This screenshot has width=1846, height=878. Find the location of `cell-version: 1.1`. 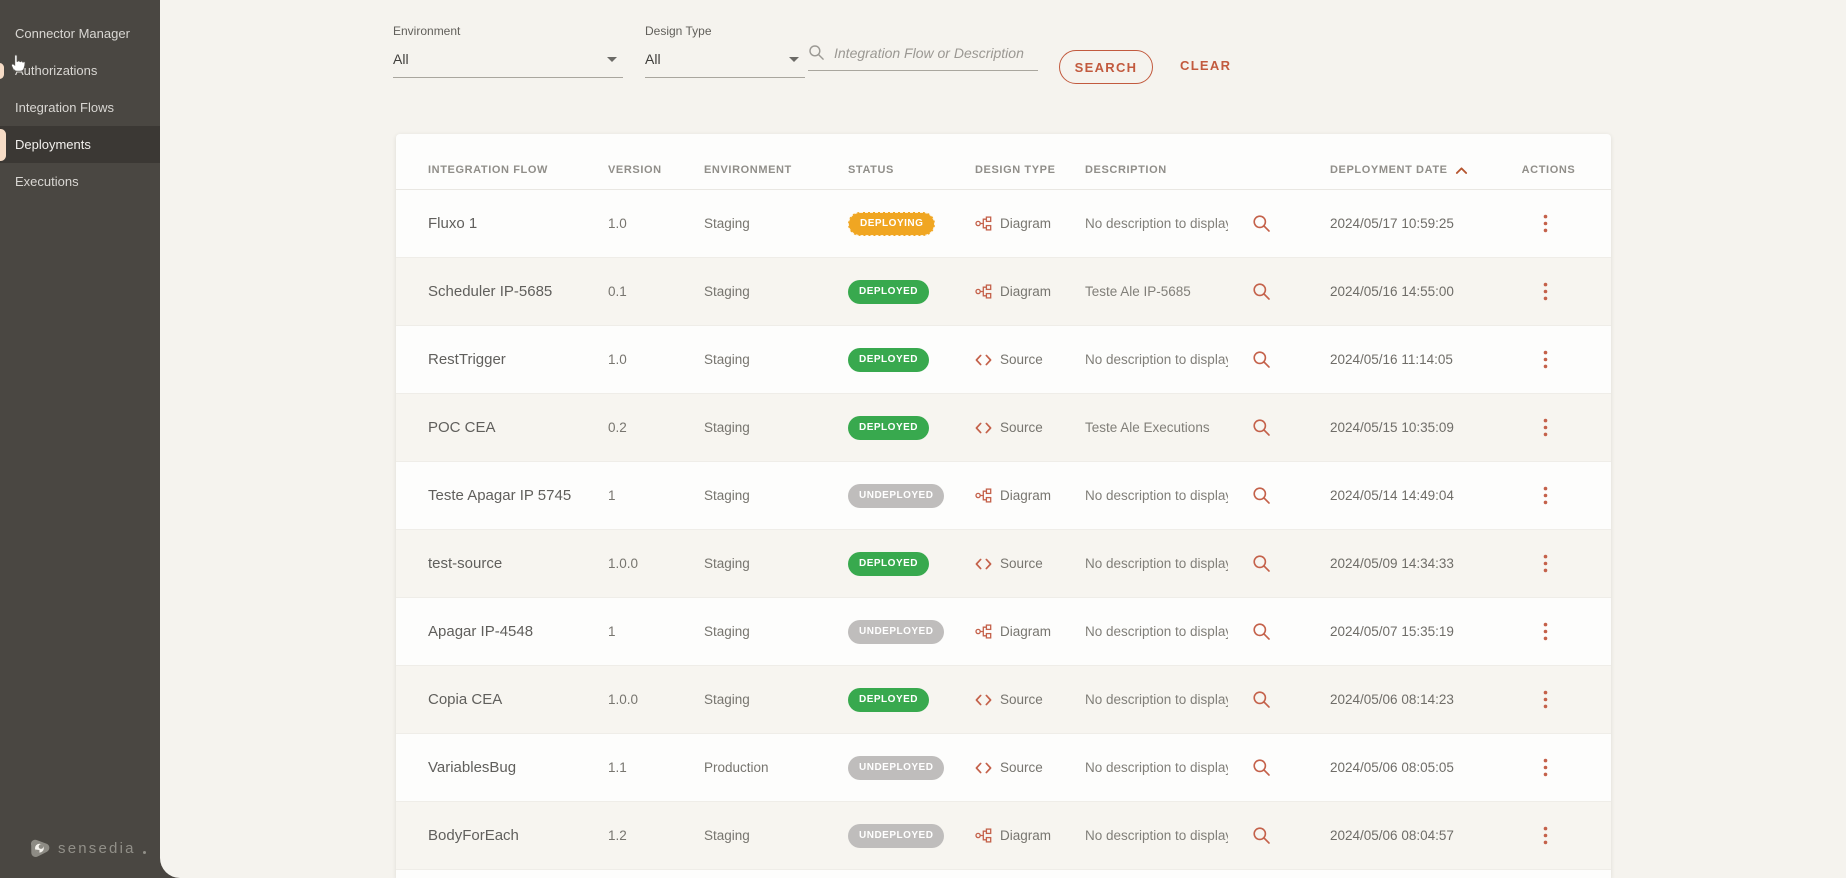

cell-version: 1.1 is located at coordinates (617, 767).